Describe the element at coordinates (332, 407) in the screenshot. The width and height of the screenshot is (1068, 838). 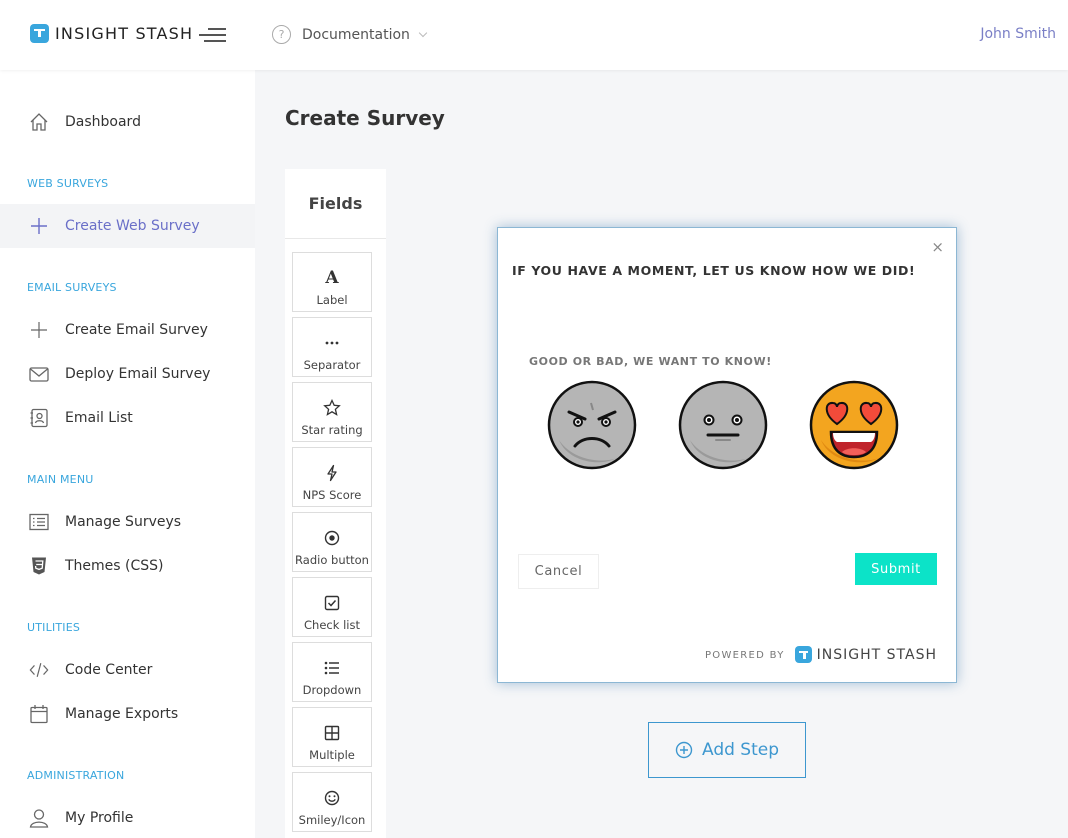
I see `star-icon` at that location.